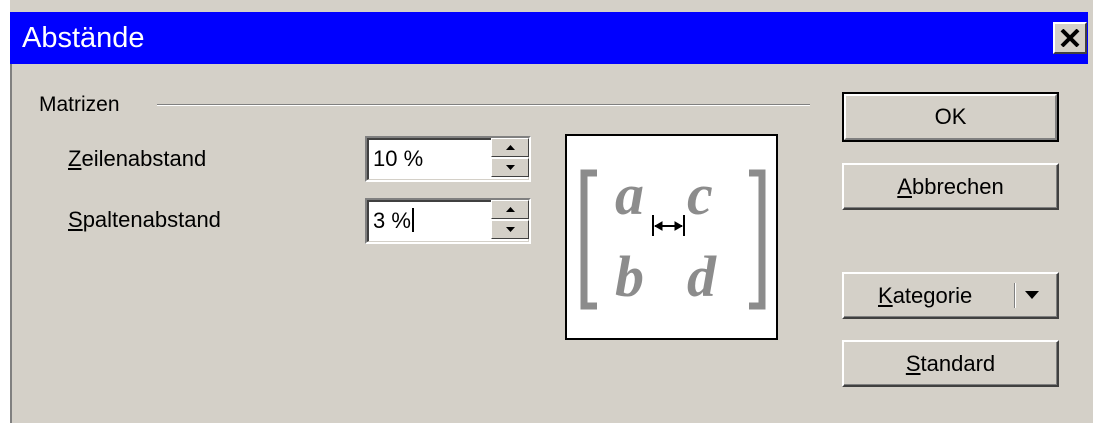  I want to click on column-spacing-value-wrap: 3 %, so click(393, 221).